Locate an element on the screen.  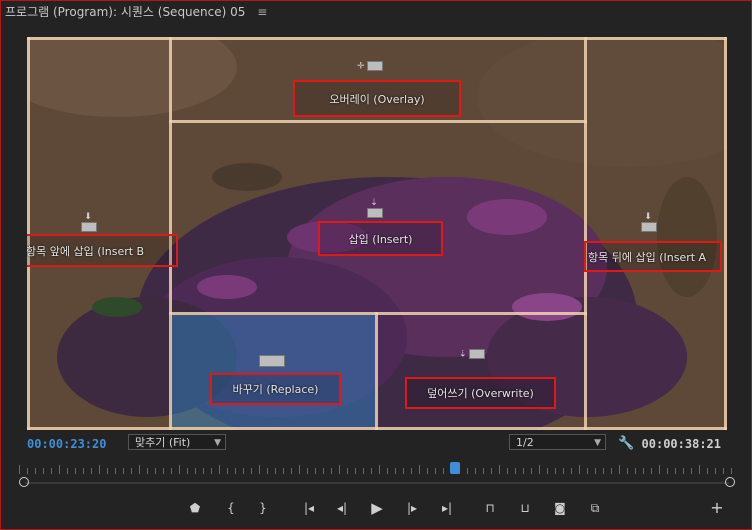
playhead is located at coordinates (455, 468).